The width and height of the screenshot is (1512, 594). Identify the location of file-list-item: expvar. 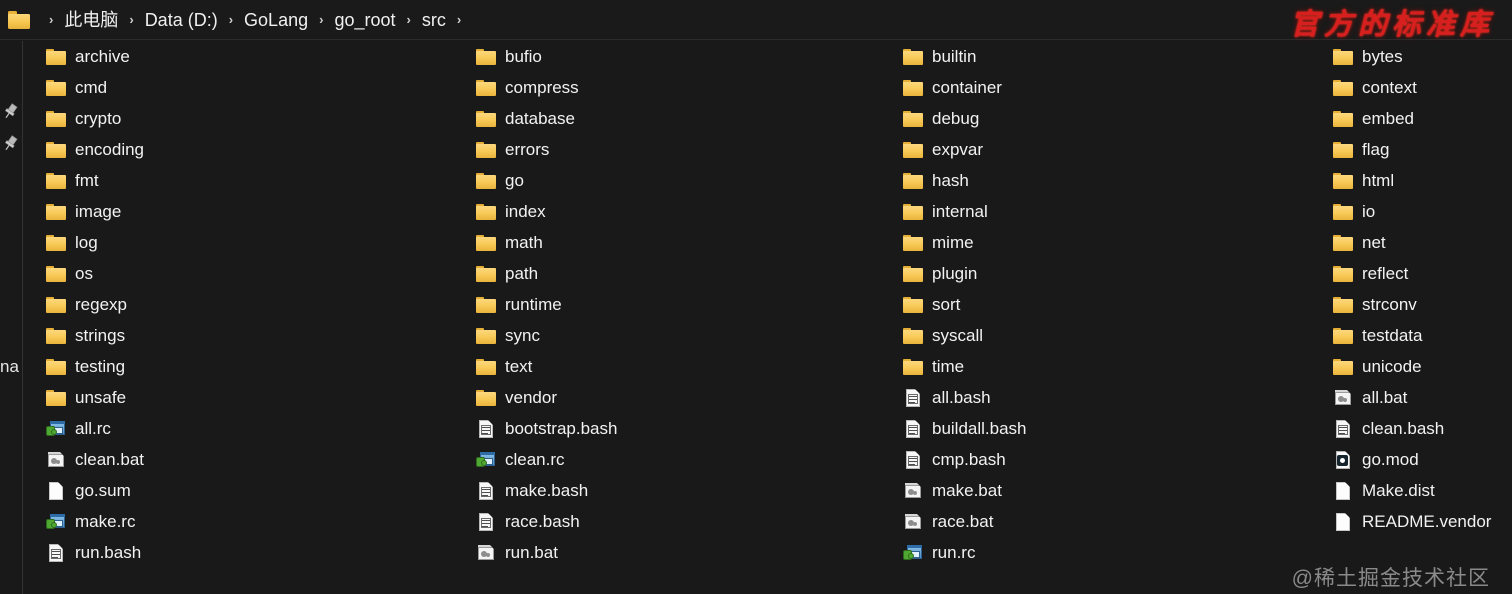
(1113, 149).